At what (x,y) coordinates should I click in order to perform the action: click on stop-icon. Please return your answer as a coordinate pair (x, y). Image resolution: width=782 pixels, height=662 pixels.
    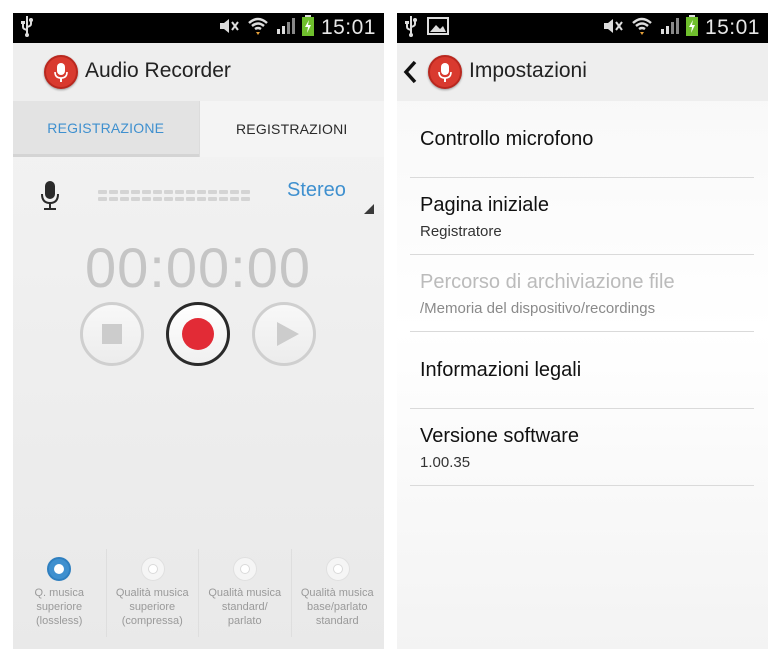
    Looking at the image, I should click on (112, 334).